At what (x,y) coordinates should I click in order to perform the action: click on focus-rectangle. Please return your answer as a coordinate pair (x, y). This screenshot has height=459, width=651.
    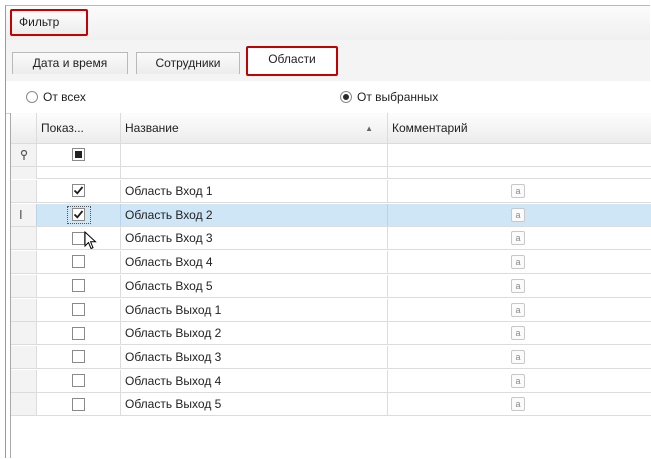
    Looking at the image, I should click on (79, 214).